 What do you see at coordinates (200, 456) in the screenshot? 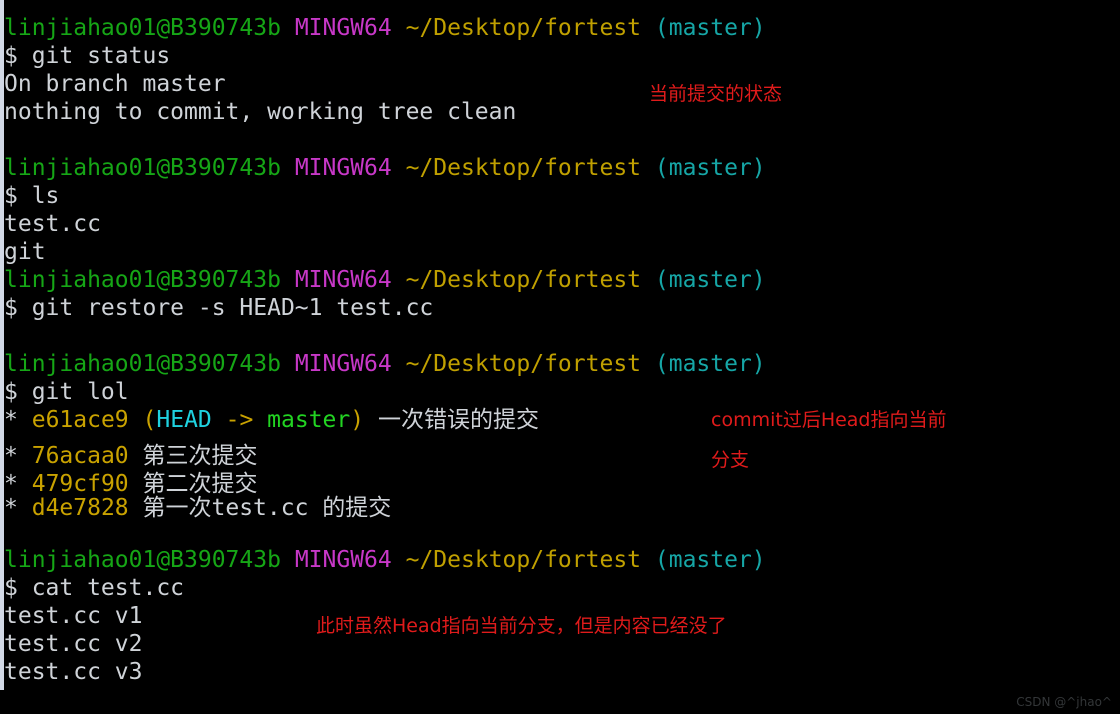
I see `commit-message: 第三次提交` at bounding box center [200, 456].